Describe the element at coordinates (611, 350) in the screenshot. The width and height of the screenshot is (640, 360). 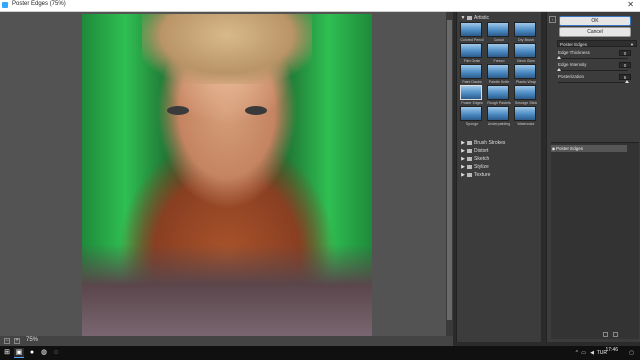
I see `clock: 17:46` at that location.